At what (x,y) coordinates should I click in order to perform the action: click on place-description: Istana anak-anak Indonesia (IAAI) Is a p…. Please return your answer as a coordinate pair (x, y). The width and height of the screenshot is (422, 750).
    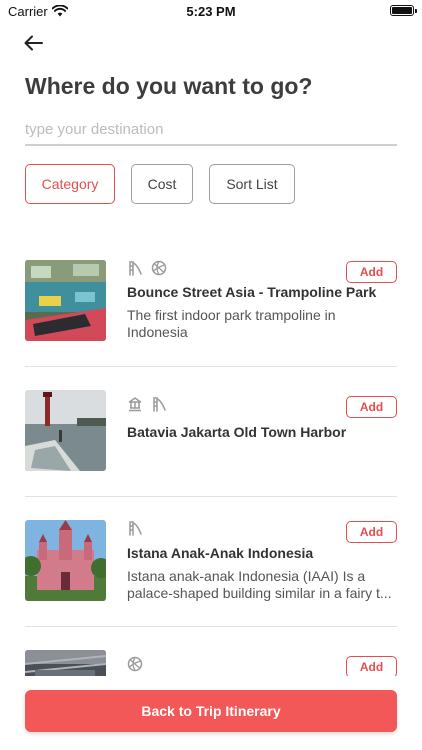
    Looking at the image, I should click on (259, 584).